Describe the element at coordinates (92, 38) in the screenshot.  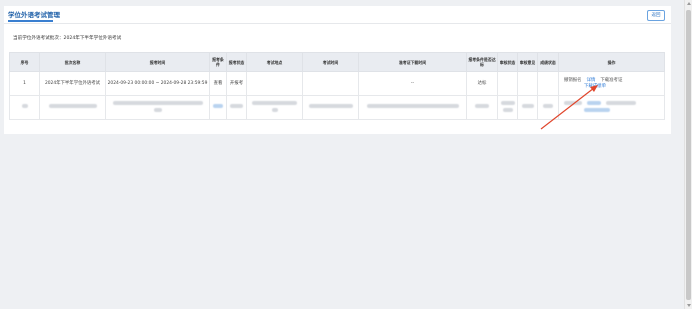
I see `current-batch-value: 2024年下半年学位外语考试` at that location.